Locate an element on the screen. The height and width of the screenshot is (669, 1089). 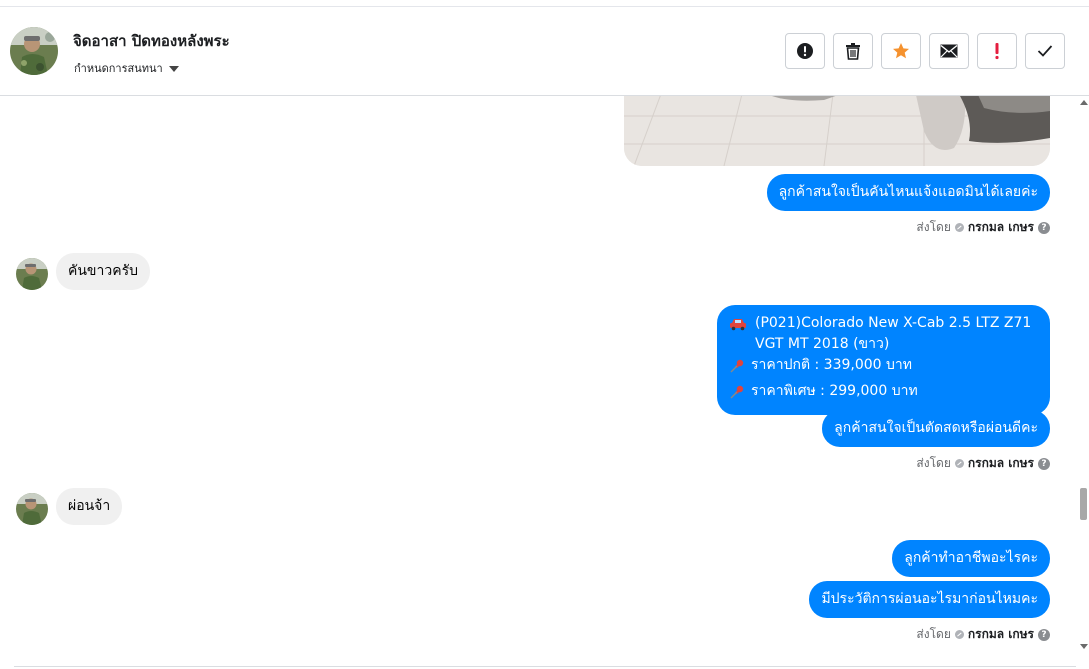
exclamation-icon is located at coordinates (997, 51).